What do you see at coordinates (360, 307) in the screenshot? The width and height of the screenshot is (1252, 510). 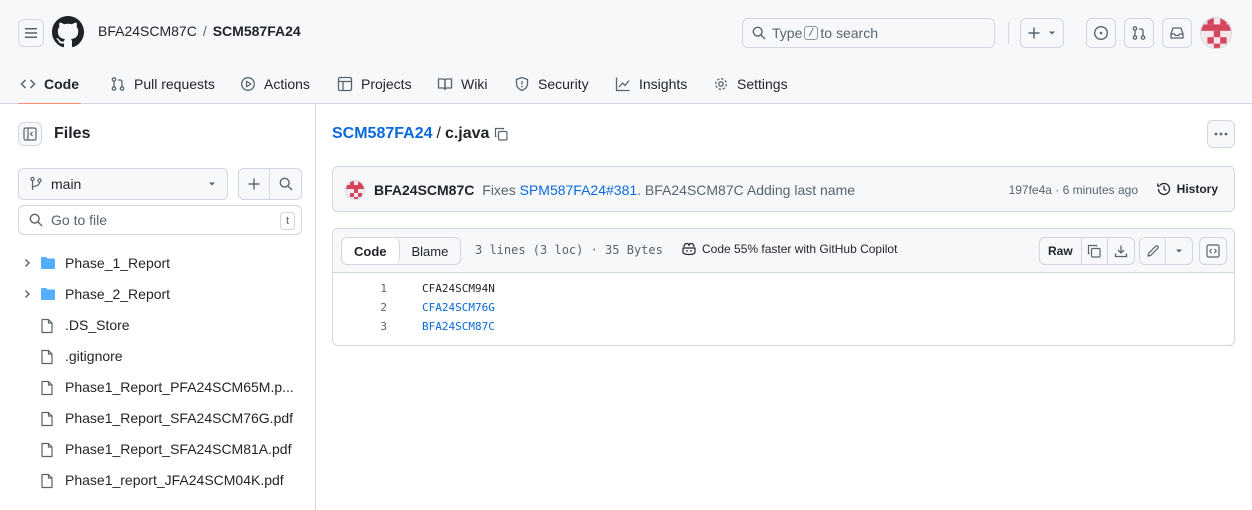 I see `line-number: 2` at bounding box center [360, 307].